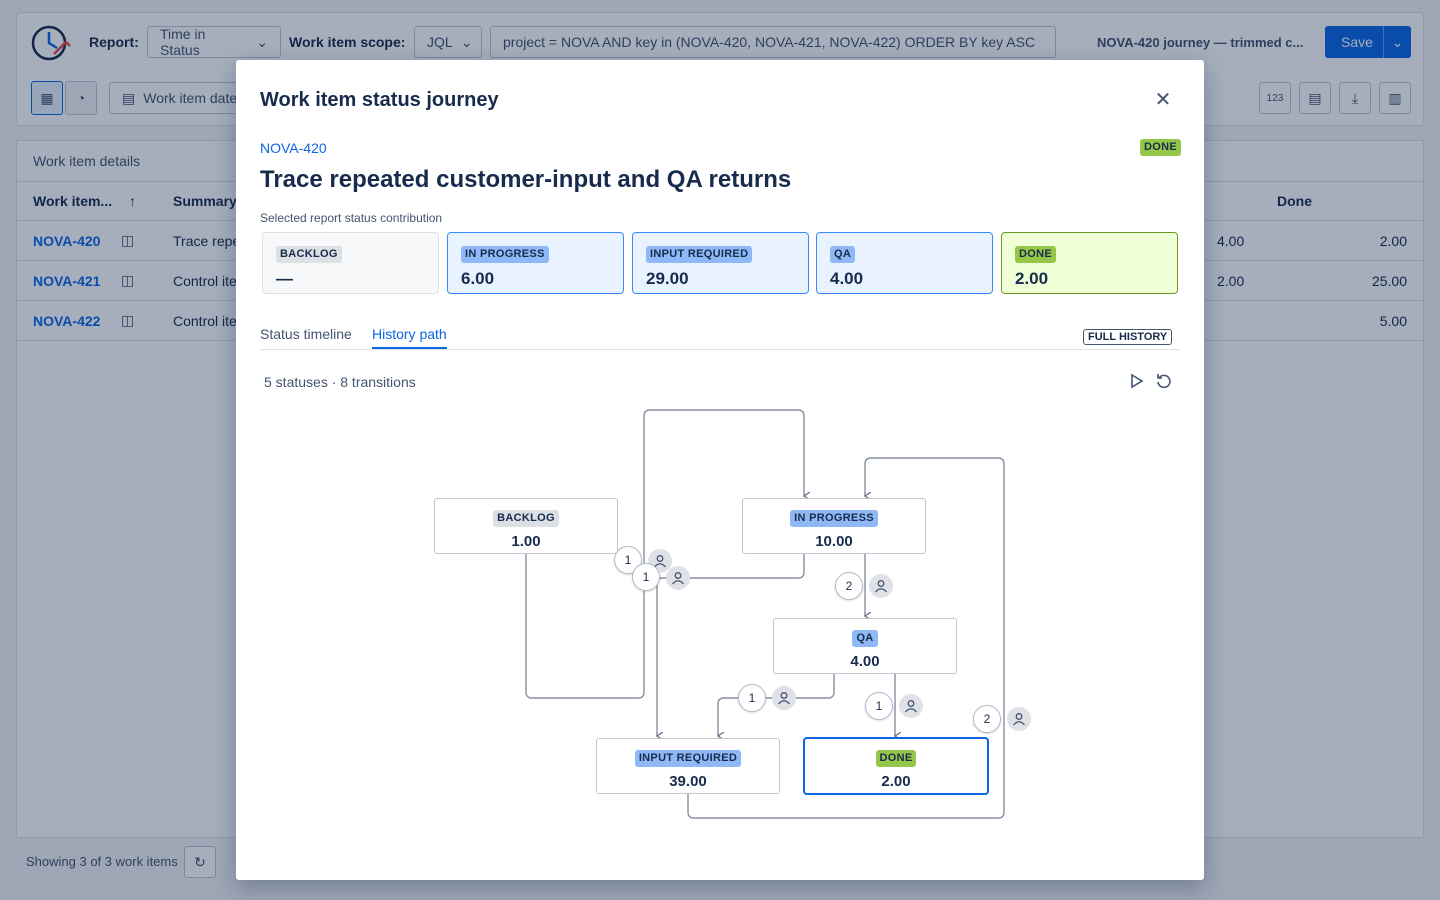 The width and height of the screenshot is (1440, 900). I want to click on node-qa: QA 4.00, so click(865, 646).